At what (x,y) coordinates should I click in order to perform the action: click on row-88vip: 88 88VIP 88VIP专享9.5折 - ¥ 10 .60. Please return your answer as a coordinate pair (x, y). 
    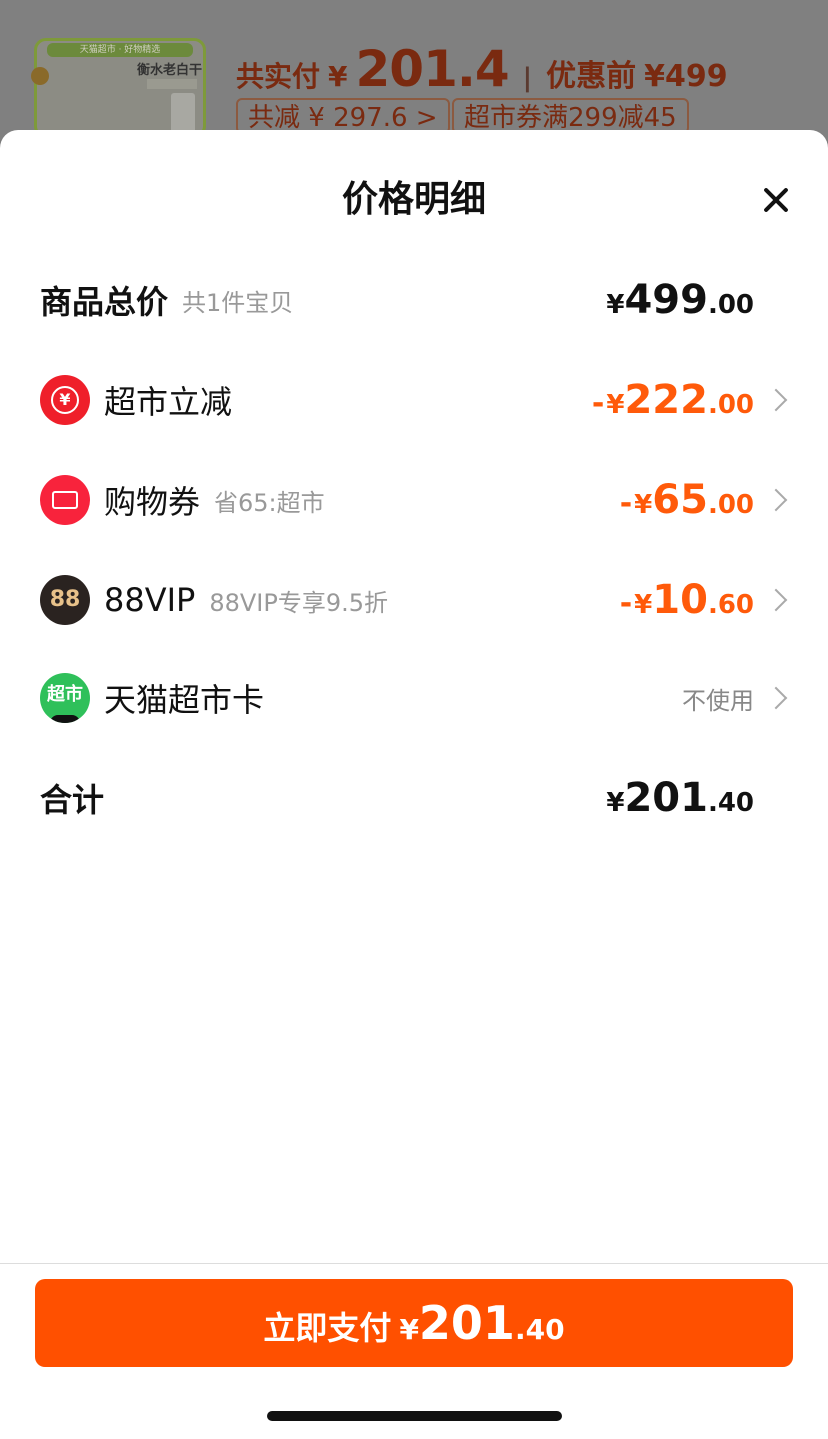
    Looking at the image, I should click on (416, 600).